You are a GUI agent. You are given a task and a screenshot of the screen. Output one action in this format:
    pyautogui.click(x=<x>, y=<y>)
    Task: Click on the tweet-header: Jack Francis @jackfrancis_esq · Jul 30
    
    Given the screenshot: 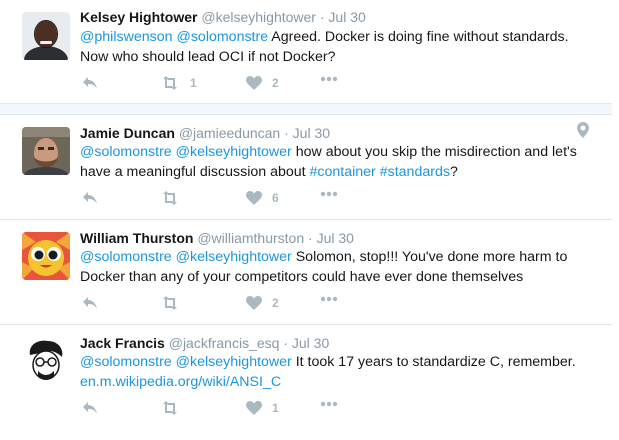 What is the action you would take?
    pyautogui.click(x=204, y=343)
    